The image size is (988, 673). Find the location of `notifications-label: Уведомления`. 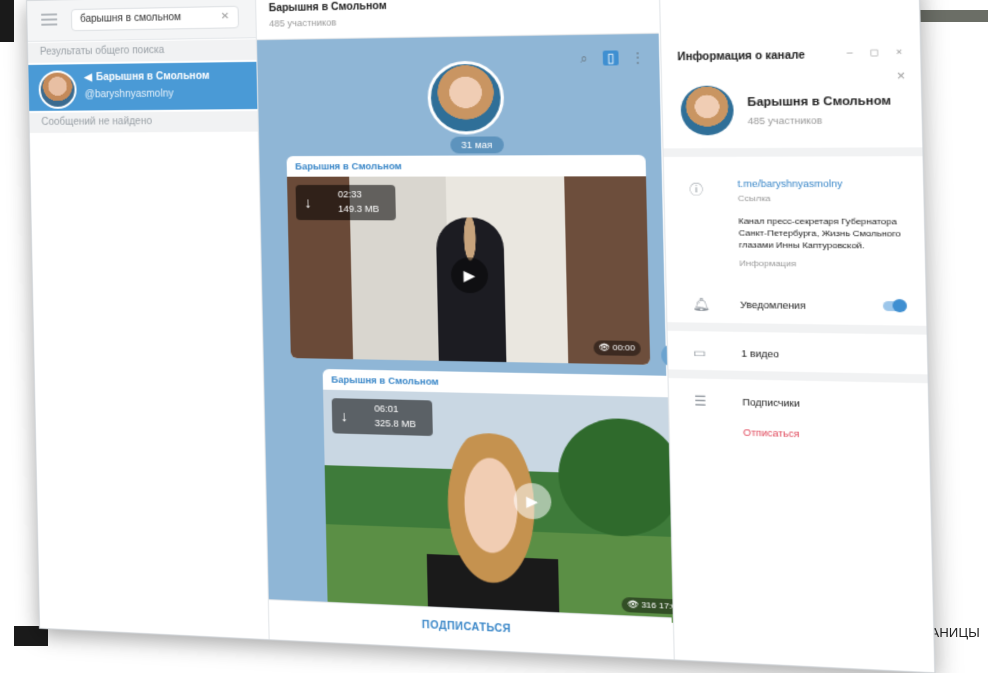

notifications-label: Уведомления is located at coordinates (773, 305).